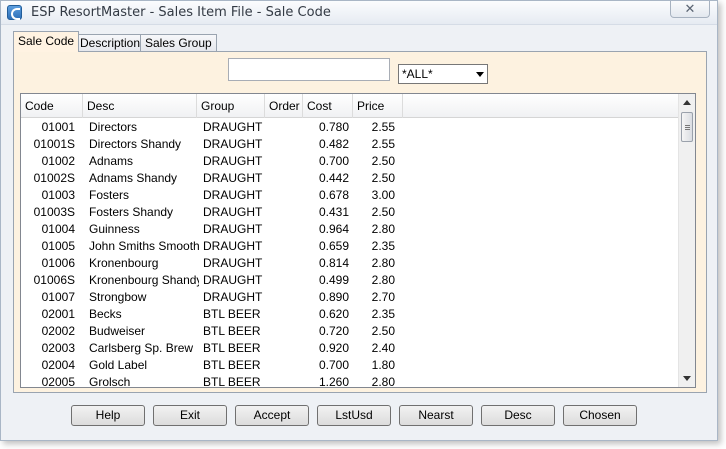  What do you see at coordinates (144, 246) in the screenshot?
I see `cell-desc: John Smiths Smooth` at bounding box center [144, 246].